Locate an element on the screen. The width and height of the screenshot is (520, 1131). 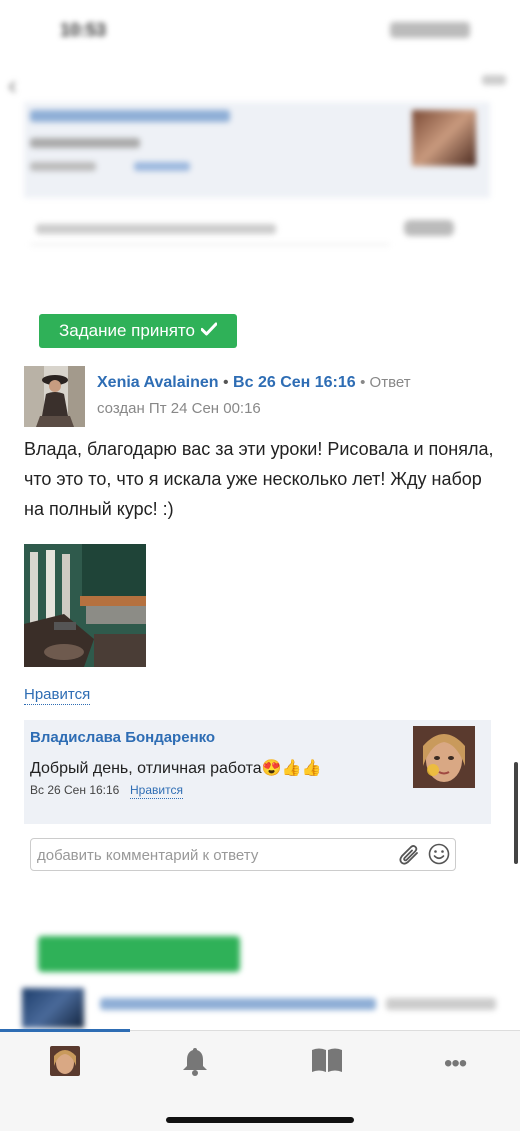
tab-profile-avatar is located at coordinates (65, 1061).